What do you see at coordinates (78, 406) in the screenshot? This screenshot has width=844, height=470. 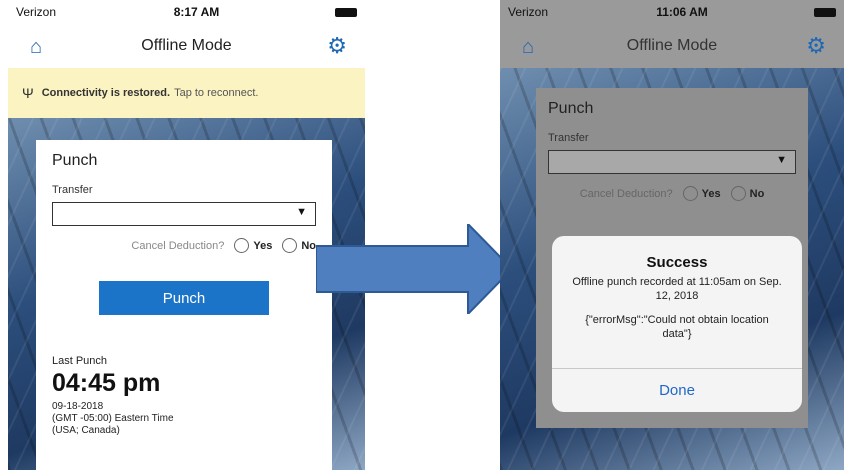 I see `last-punch-date: 09-18-2018` at bounding box center [78, 406].